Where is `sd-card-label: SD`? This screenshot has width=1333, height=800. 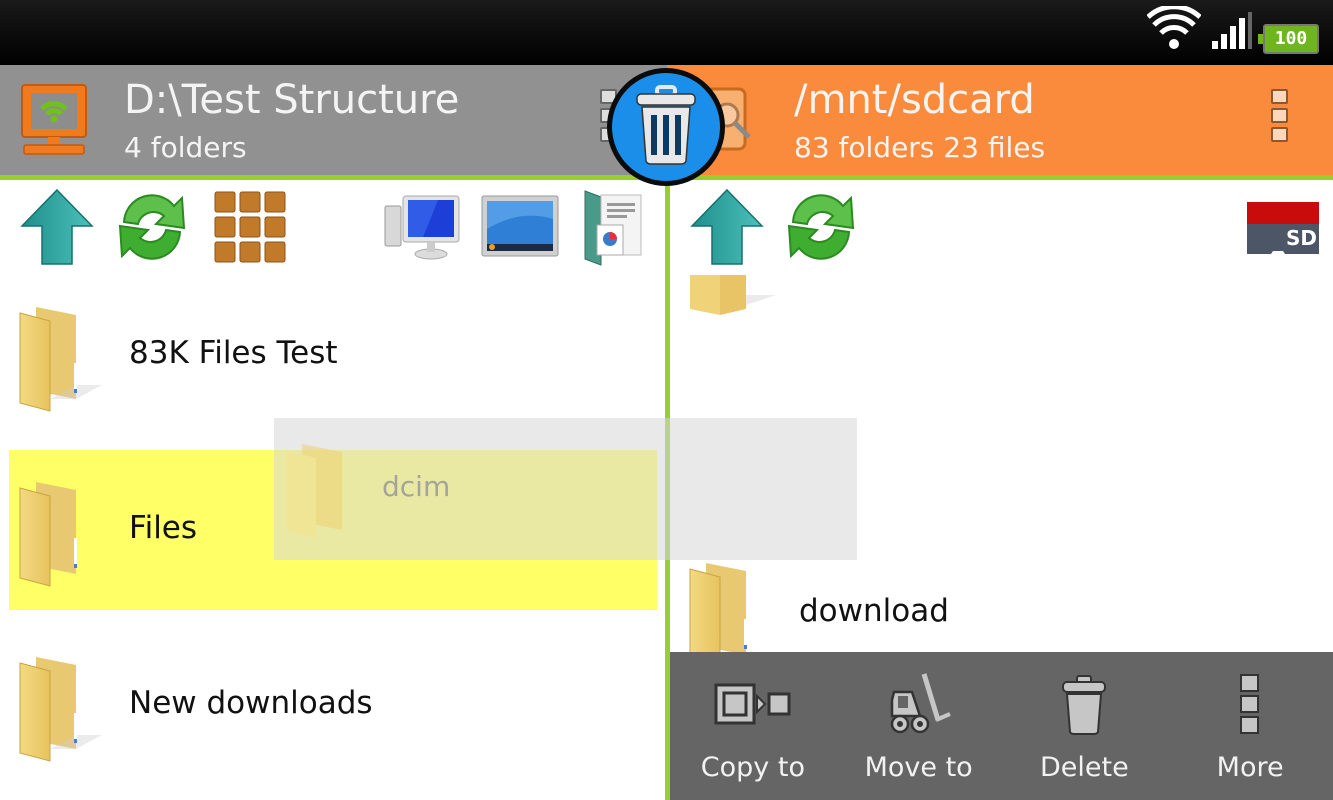 sd-card-label: SD is located at coordinates (1301, 238).